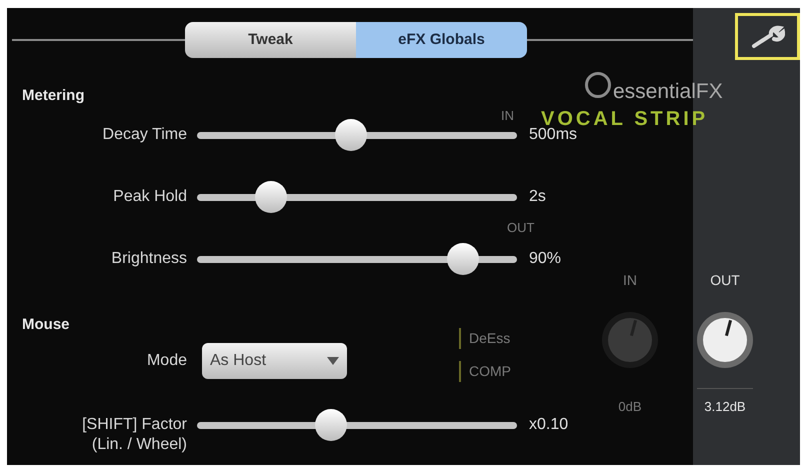 The height and width of the screenshot is (470, 807). I want to click on mode-dropdown: As Host, so click(274, 361).